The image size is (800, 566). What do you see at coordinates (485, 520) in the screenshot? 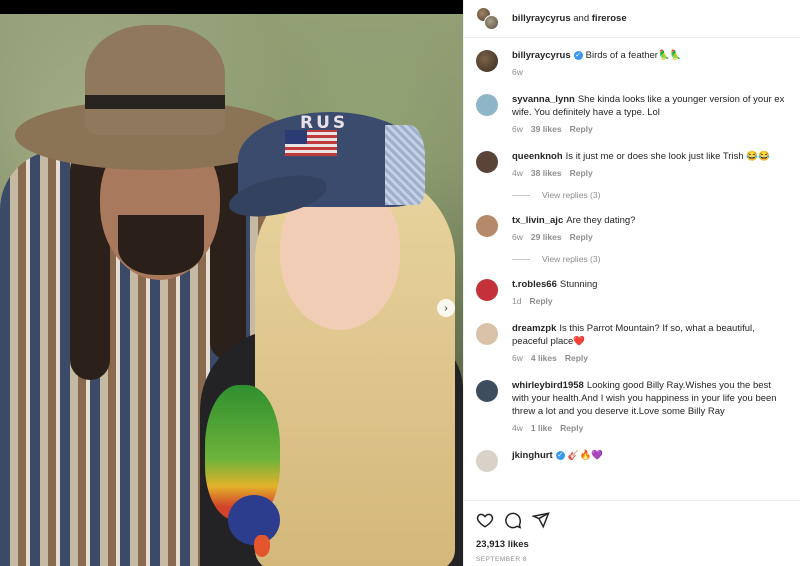
I see `heart-icon` at bounding box center [485, 520].